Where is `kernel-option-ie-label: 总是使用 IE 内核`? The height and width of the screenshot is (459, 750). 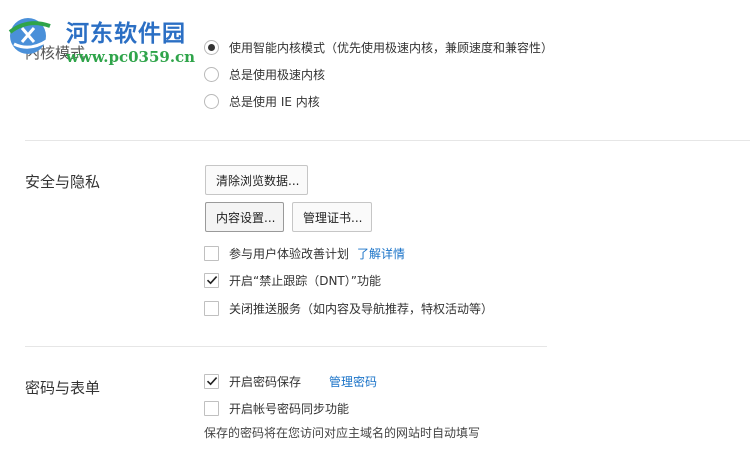
kernel-option-ie-label: 总是使用 IE 内核 is located at coordinates (274, 101).